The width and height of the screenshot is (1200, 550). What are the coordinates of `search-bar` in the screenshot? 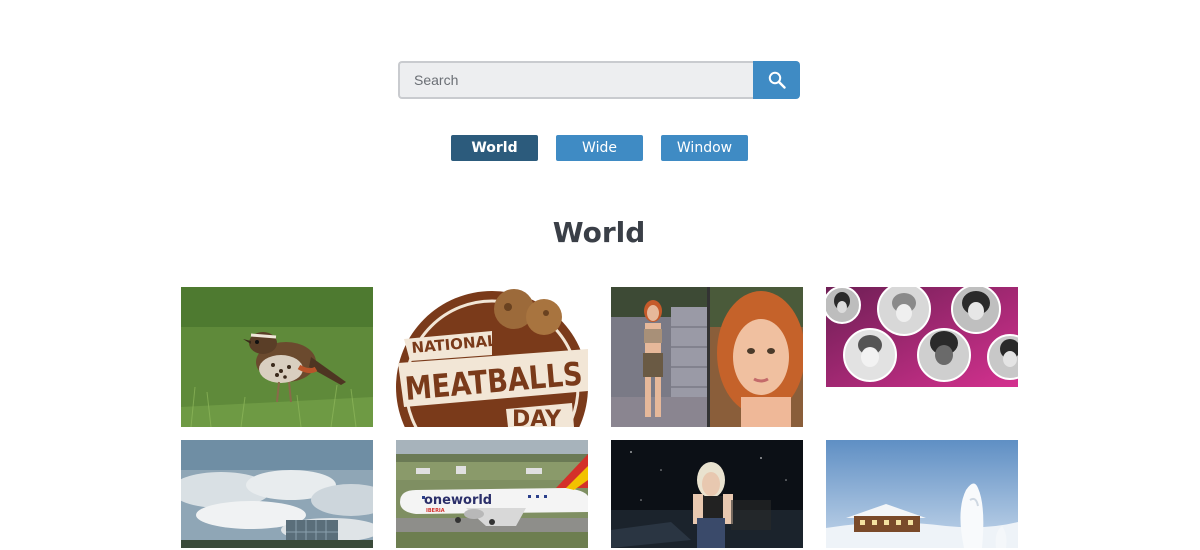 It's located at (599, 80).